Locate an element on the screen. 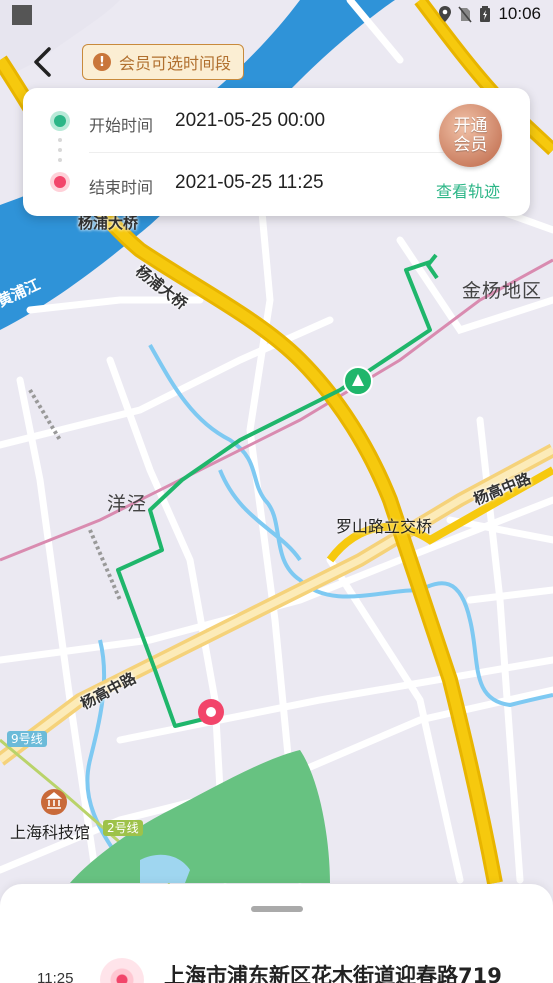 The image size is (553, 983). back-arrow-icon is located at coordinates (42, 62).